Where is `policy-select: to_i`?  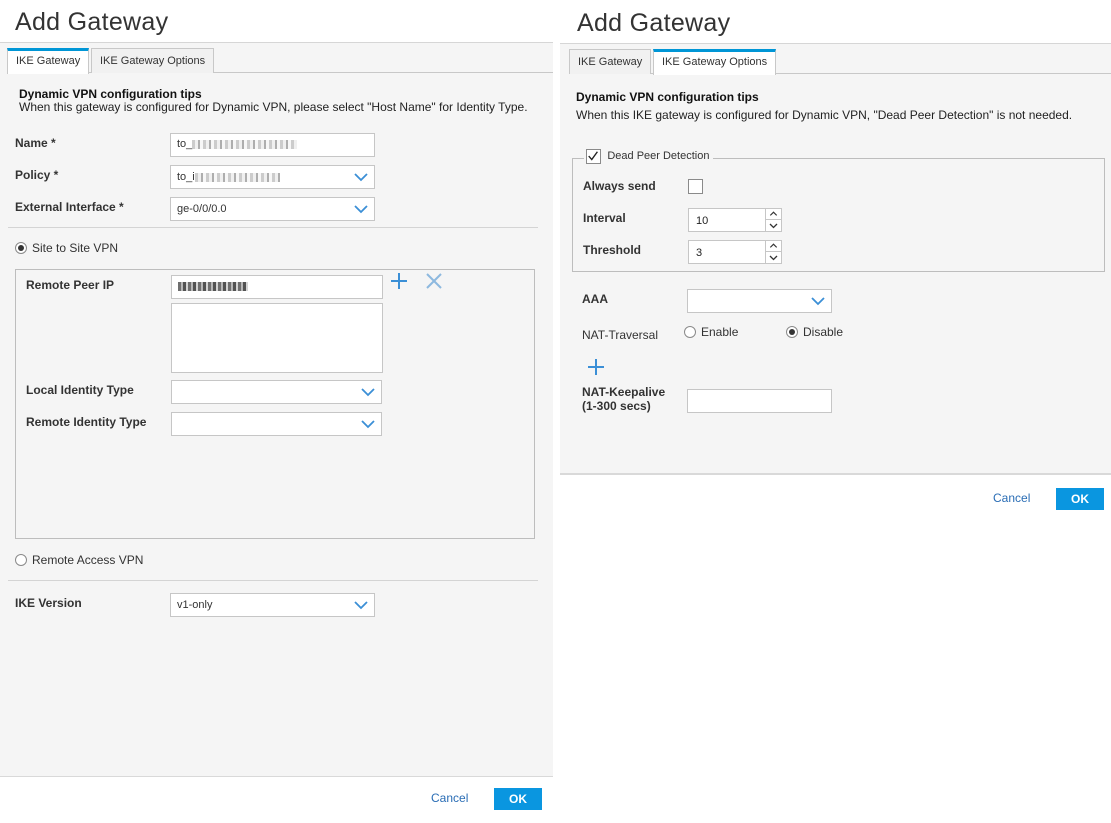 policy-select: to_i is located at coordinates (272, 177).